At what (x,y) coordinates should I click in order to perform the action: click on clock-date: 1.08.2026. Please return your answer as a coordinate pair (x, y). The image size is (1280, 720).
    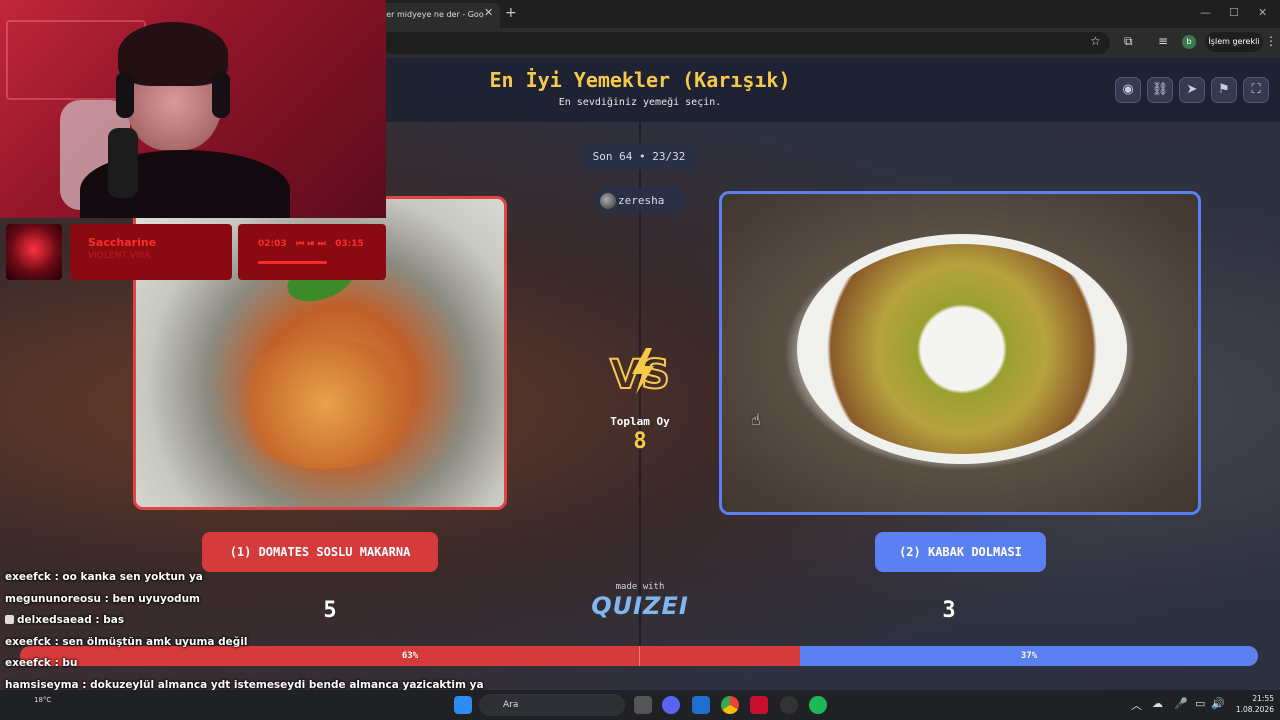
    Looking at the image, I should click on (1254, 709).